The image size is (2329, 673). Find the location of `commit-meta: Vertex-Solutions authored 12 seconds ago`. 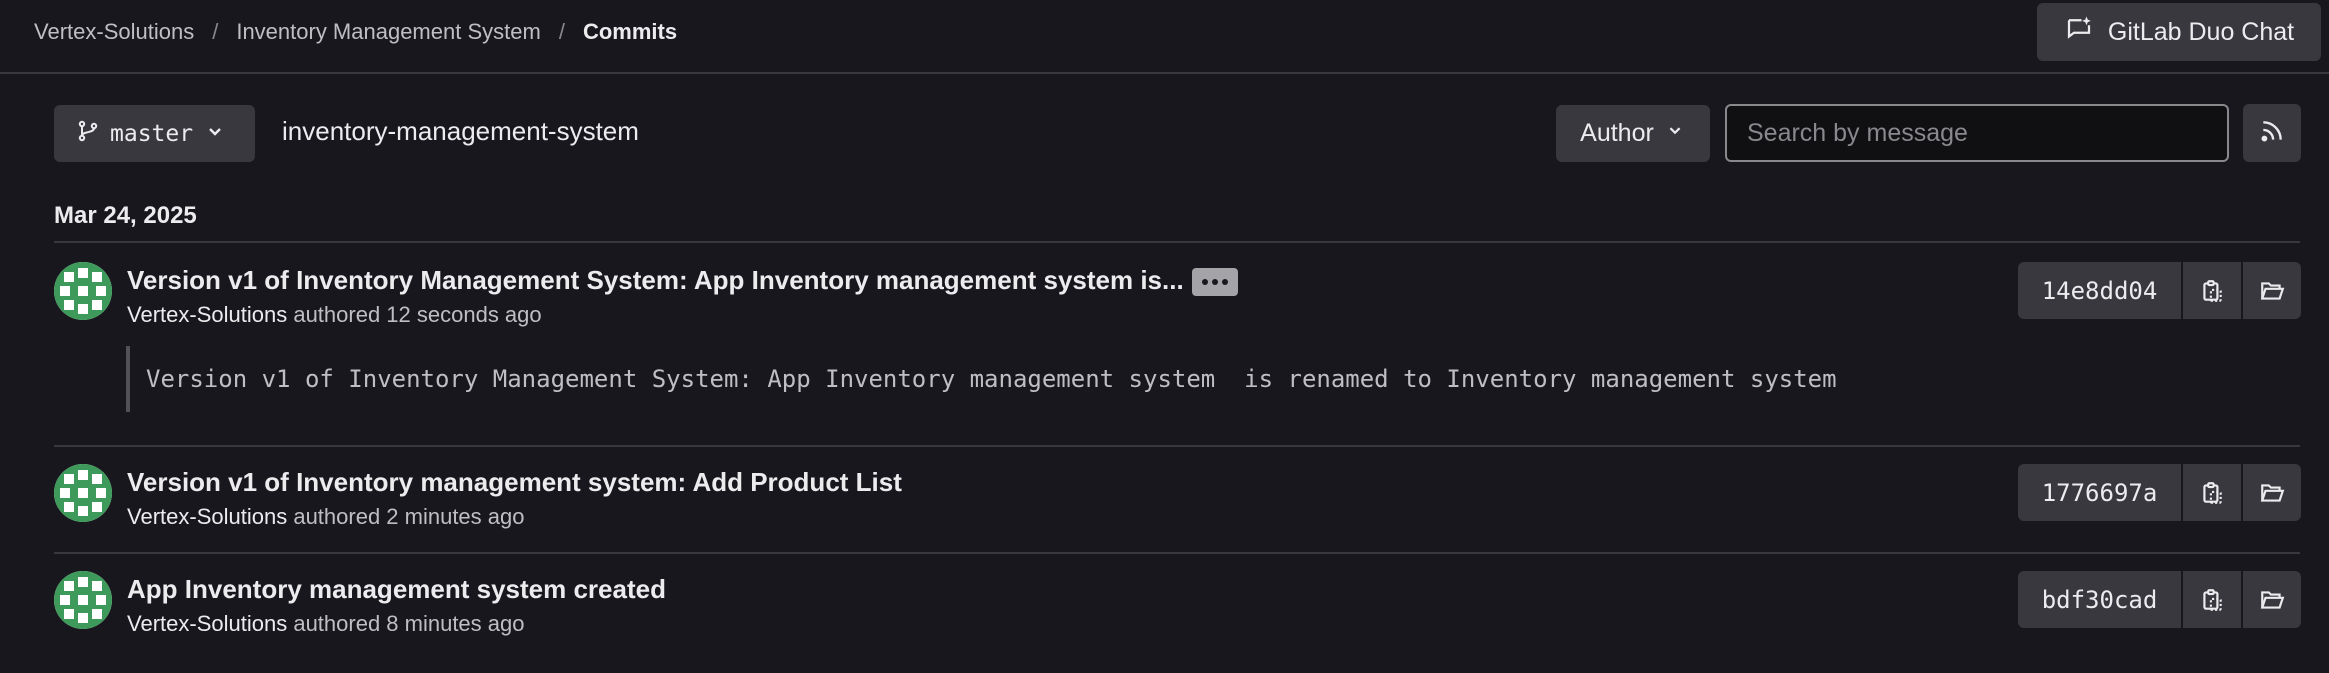

commit-meta: Vertex-Solutions authored 12 seconds ago is located at coordinates (334, 315).